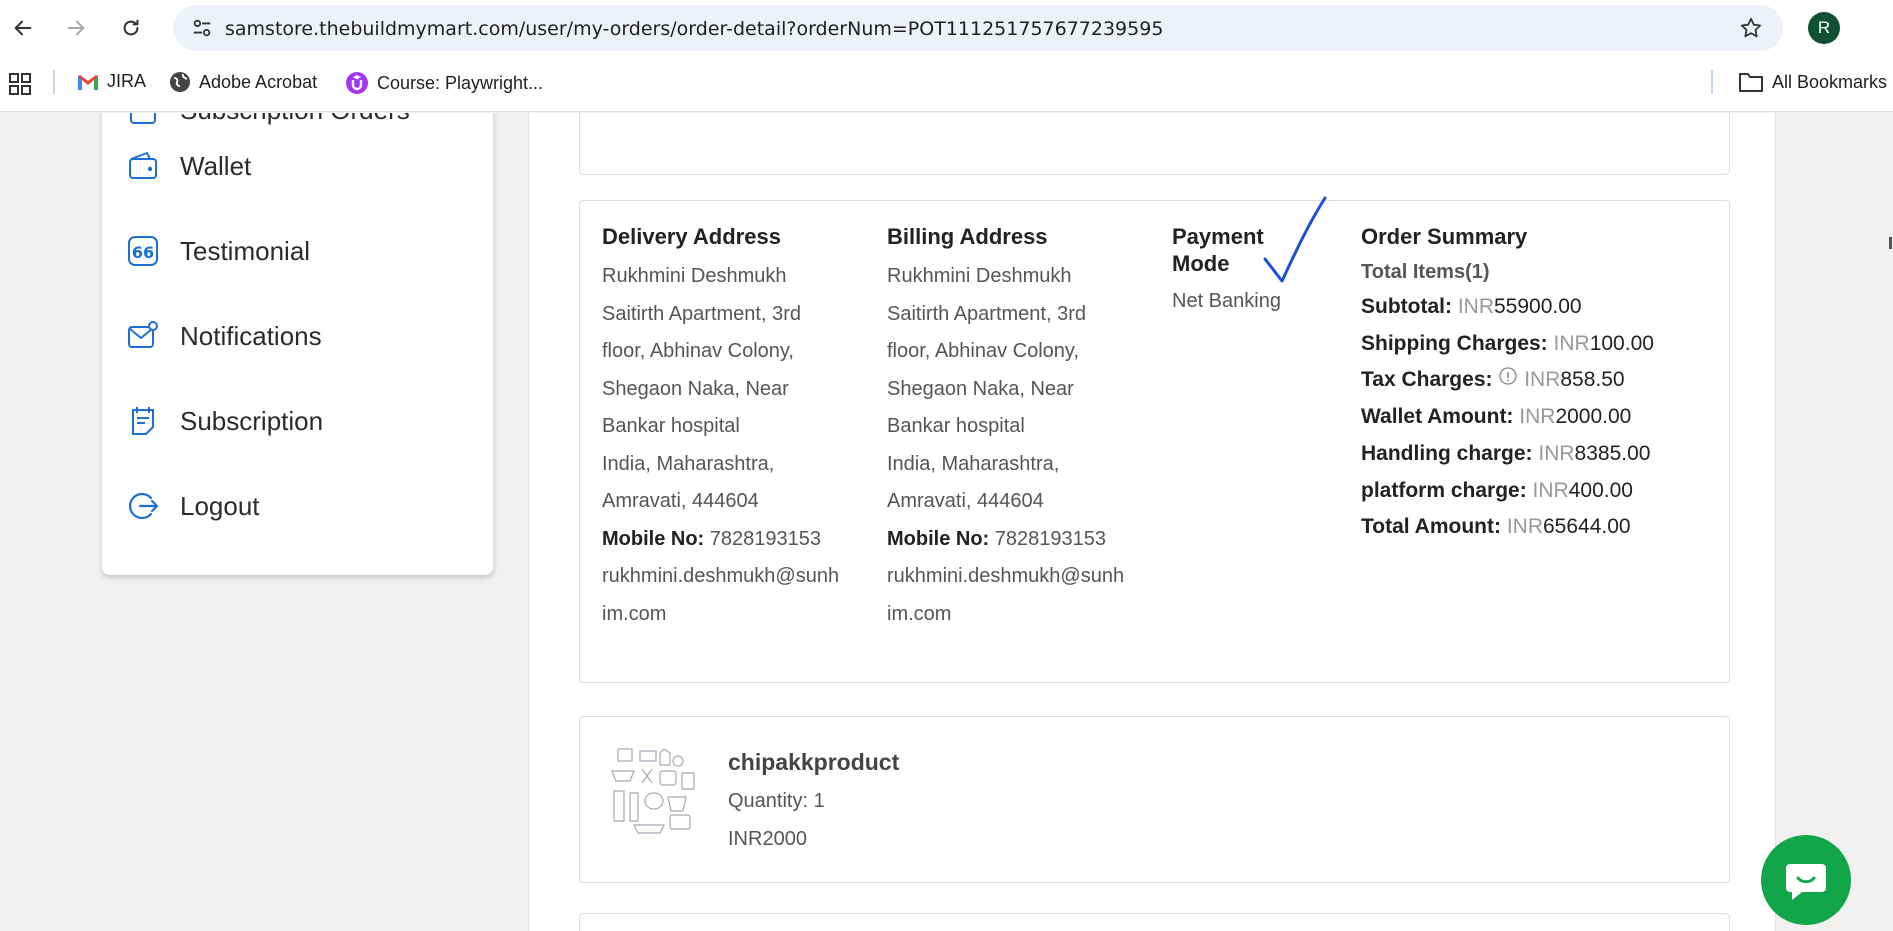  I want to click on summary-amount: 8385.00, so click(1612, 453).